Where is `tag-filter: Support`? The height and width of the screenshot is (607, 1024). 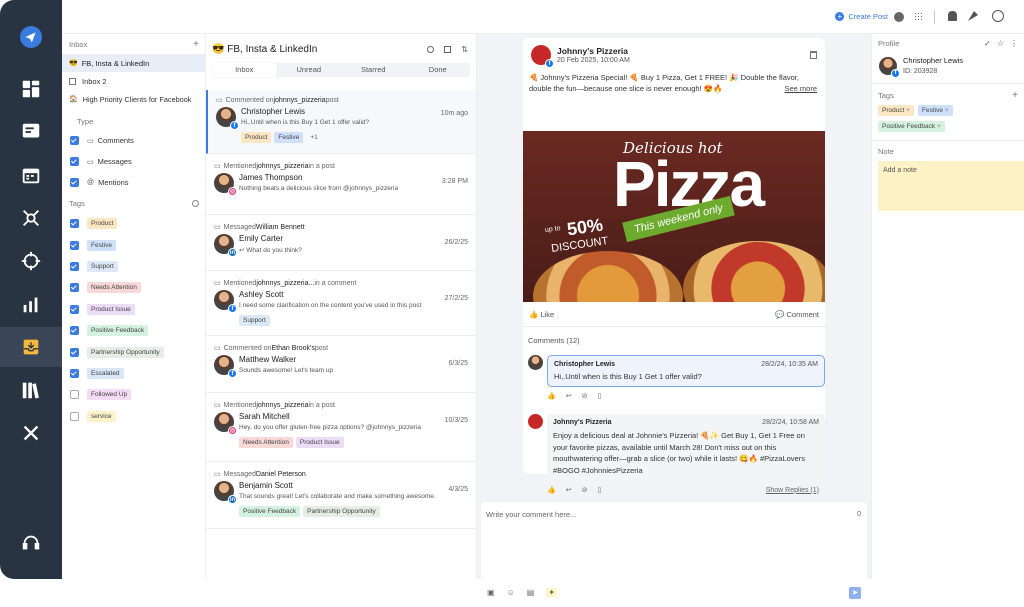
tag-filter: Support is located at coordinates (137, 266).